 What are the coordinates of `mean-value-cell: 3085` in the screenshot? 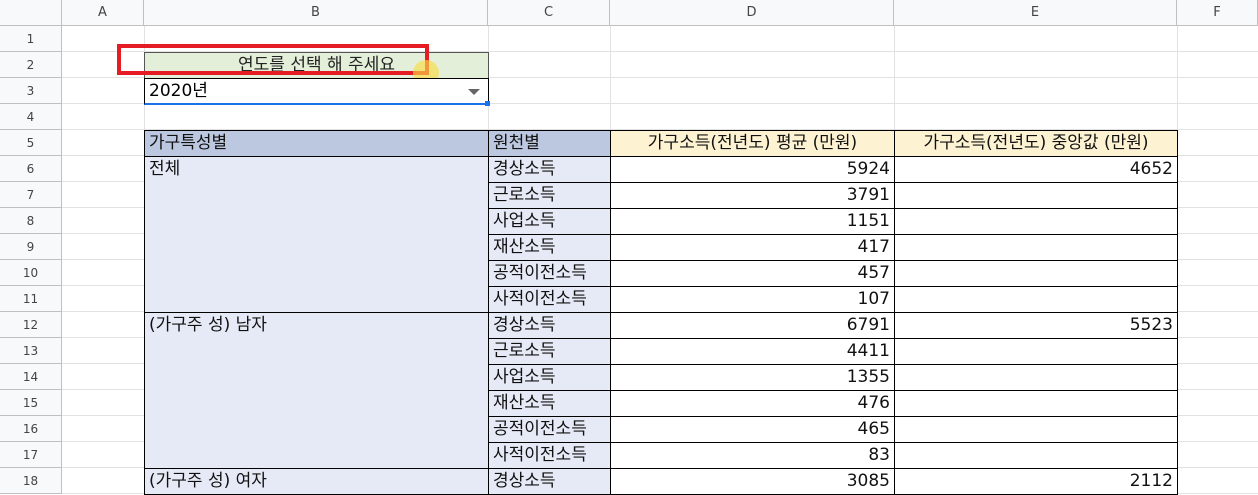 It's located at (752, 481).